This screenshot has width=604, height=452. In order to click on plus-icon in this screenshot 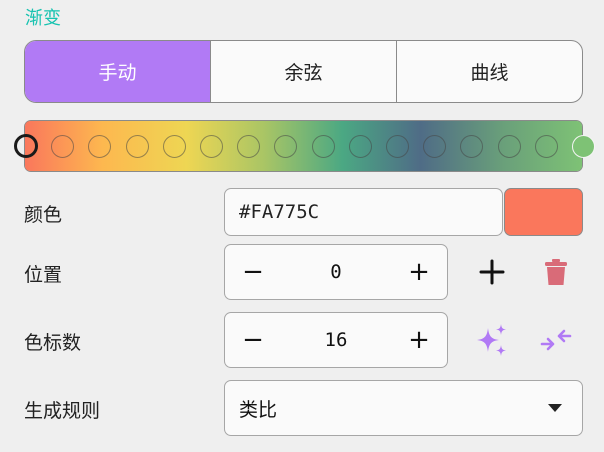, I will do `click(492, 272)`.